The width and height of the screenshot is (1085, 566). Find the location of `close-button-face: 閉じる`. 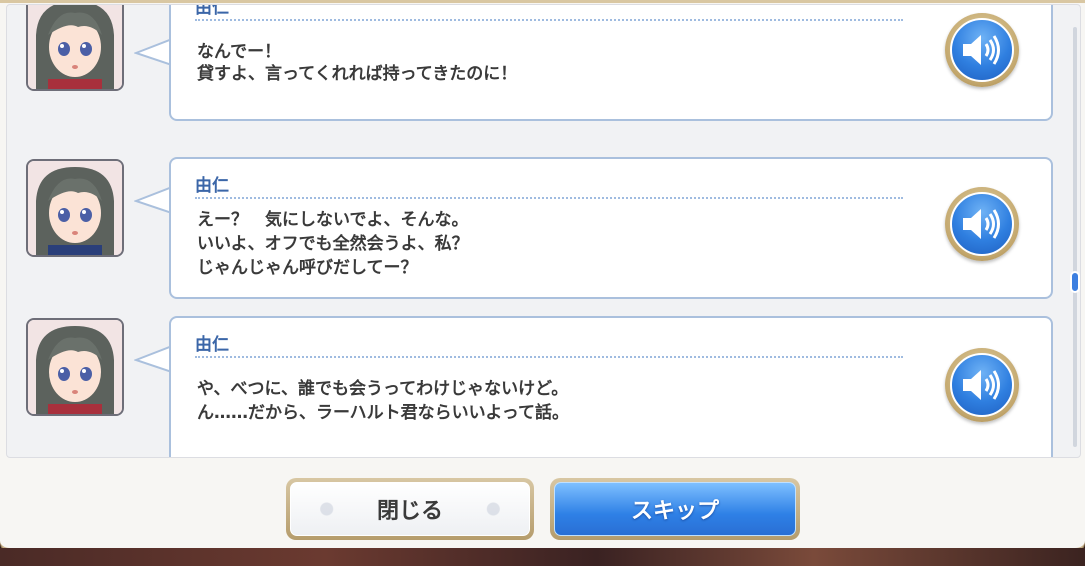

close-button-face: 閉じる is located at coordinates (410, 509).